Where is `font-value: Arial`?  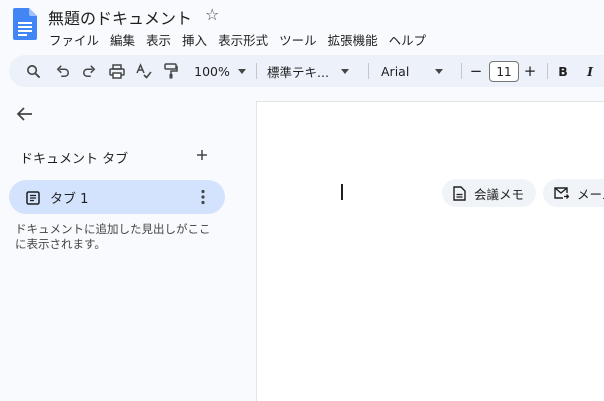 font-value: Arial is located at coordinates (395, 71).